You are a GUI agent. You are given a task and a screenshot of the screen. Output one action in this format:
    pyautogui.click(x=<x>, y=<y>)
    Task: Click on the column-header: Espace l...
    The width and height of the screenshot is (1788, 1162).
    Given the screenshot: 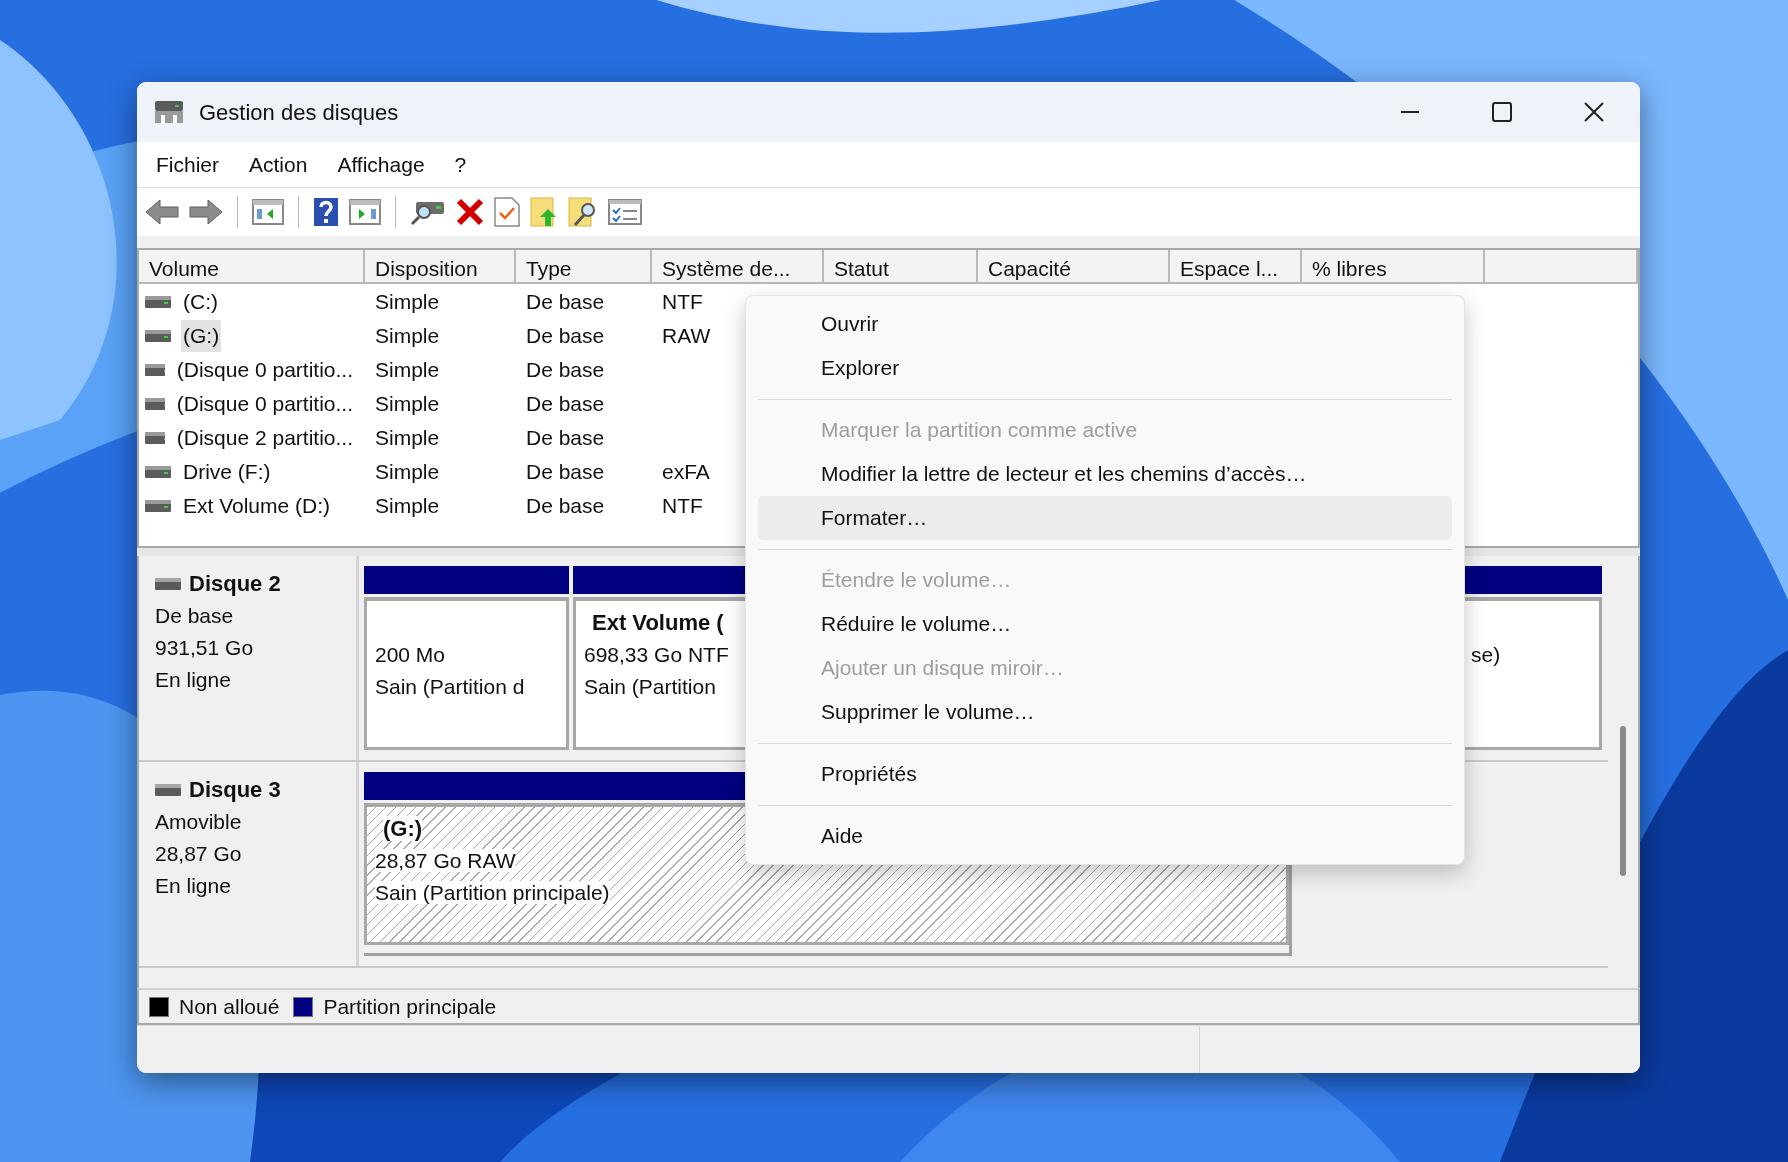 What is the action you would take?
    pyautogui.click(x=1236, y=267)
    